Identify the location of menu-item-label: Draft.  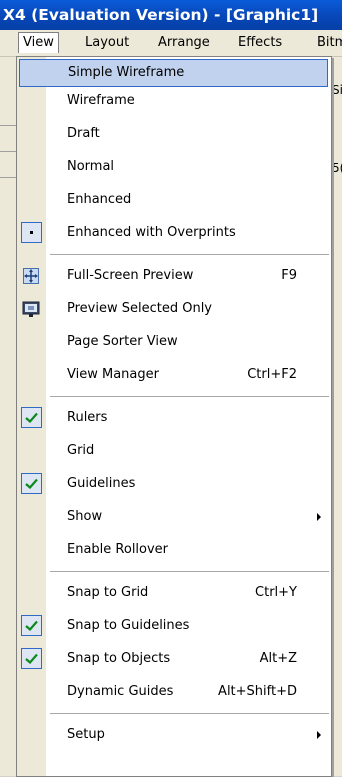
(83, 133).